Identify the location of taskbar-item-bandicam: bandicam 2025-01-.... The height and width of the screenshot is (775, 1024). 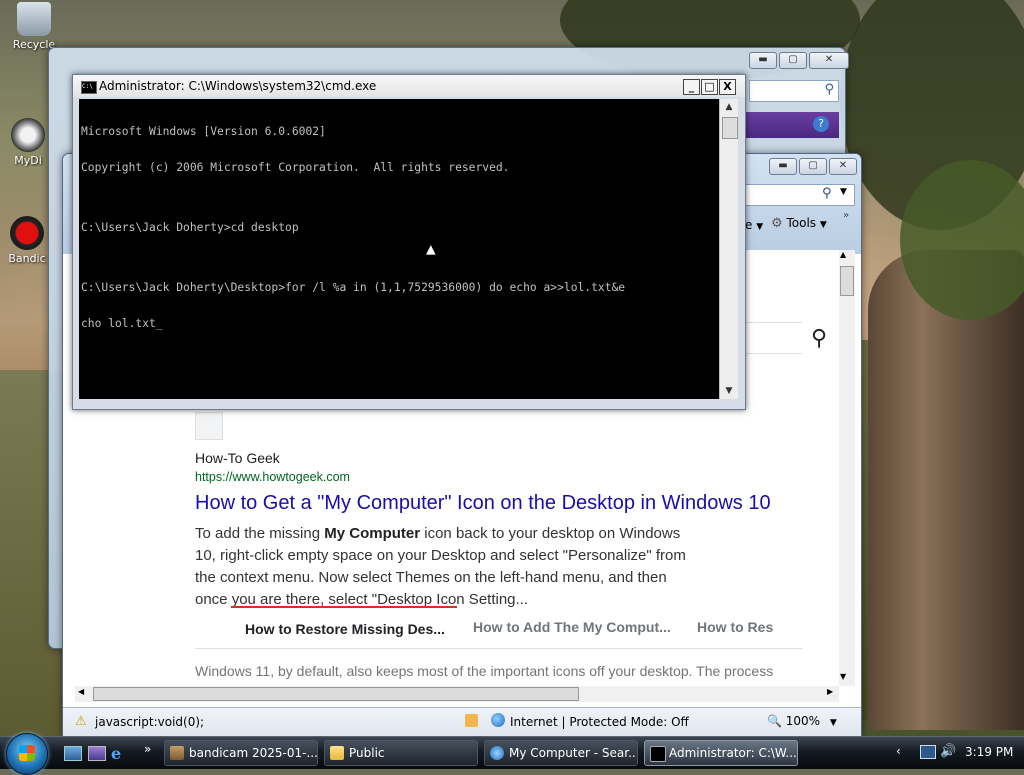
(241, 753).